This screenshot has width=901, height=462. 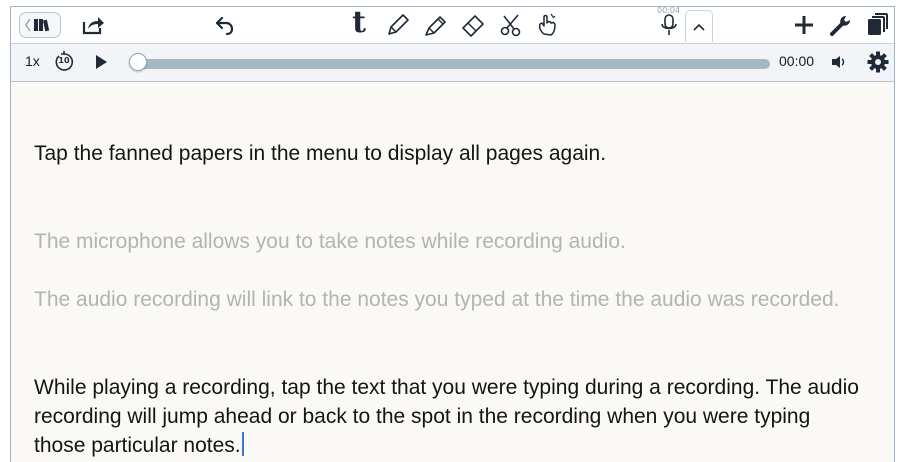 I want to click on eraser-icon, so click(x=473, y=25).